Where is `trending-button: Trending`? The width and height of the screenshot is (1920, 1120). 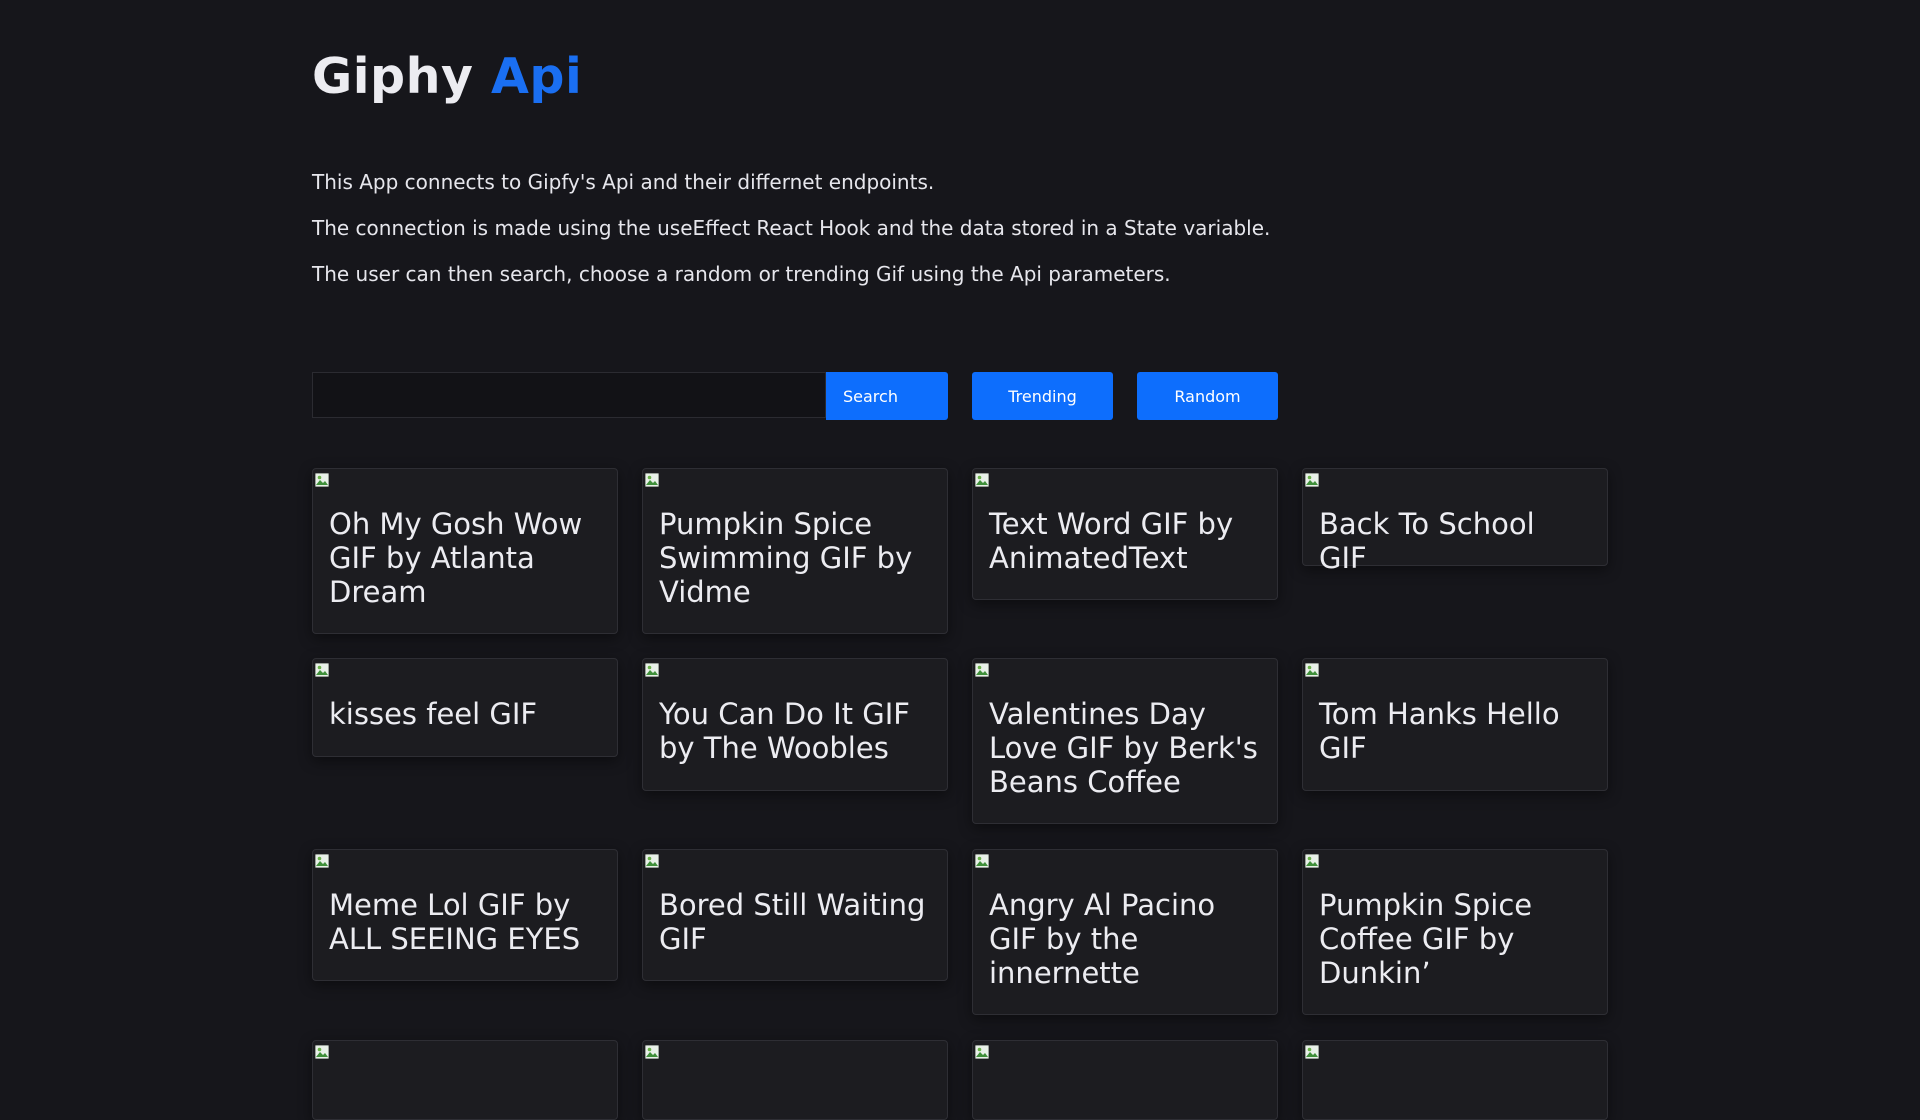 trending-button: Trending is located at coordinates (1042, 396).